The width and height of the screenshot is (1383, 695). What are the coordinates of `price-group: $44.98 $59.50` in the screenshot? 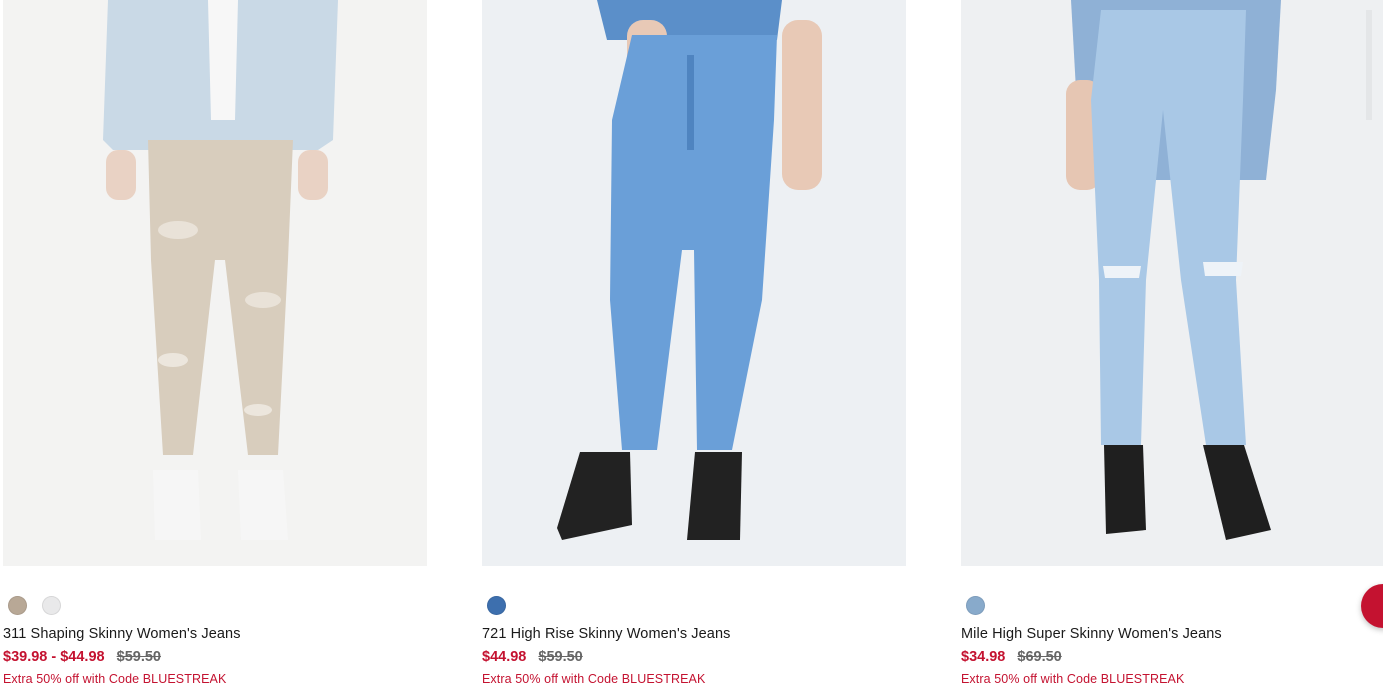 It's located at (532, 657).